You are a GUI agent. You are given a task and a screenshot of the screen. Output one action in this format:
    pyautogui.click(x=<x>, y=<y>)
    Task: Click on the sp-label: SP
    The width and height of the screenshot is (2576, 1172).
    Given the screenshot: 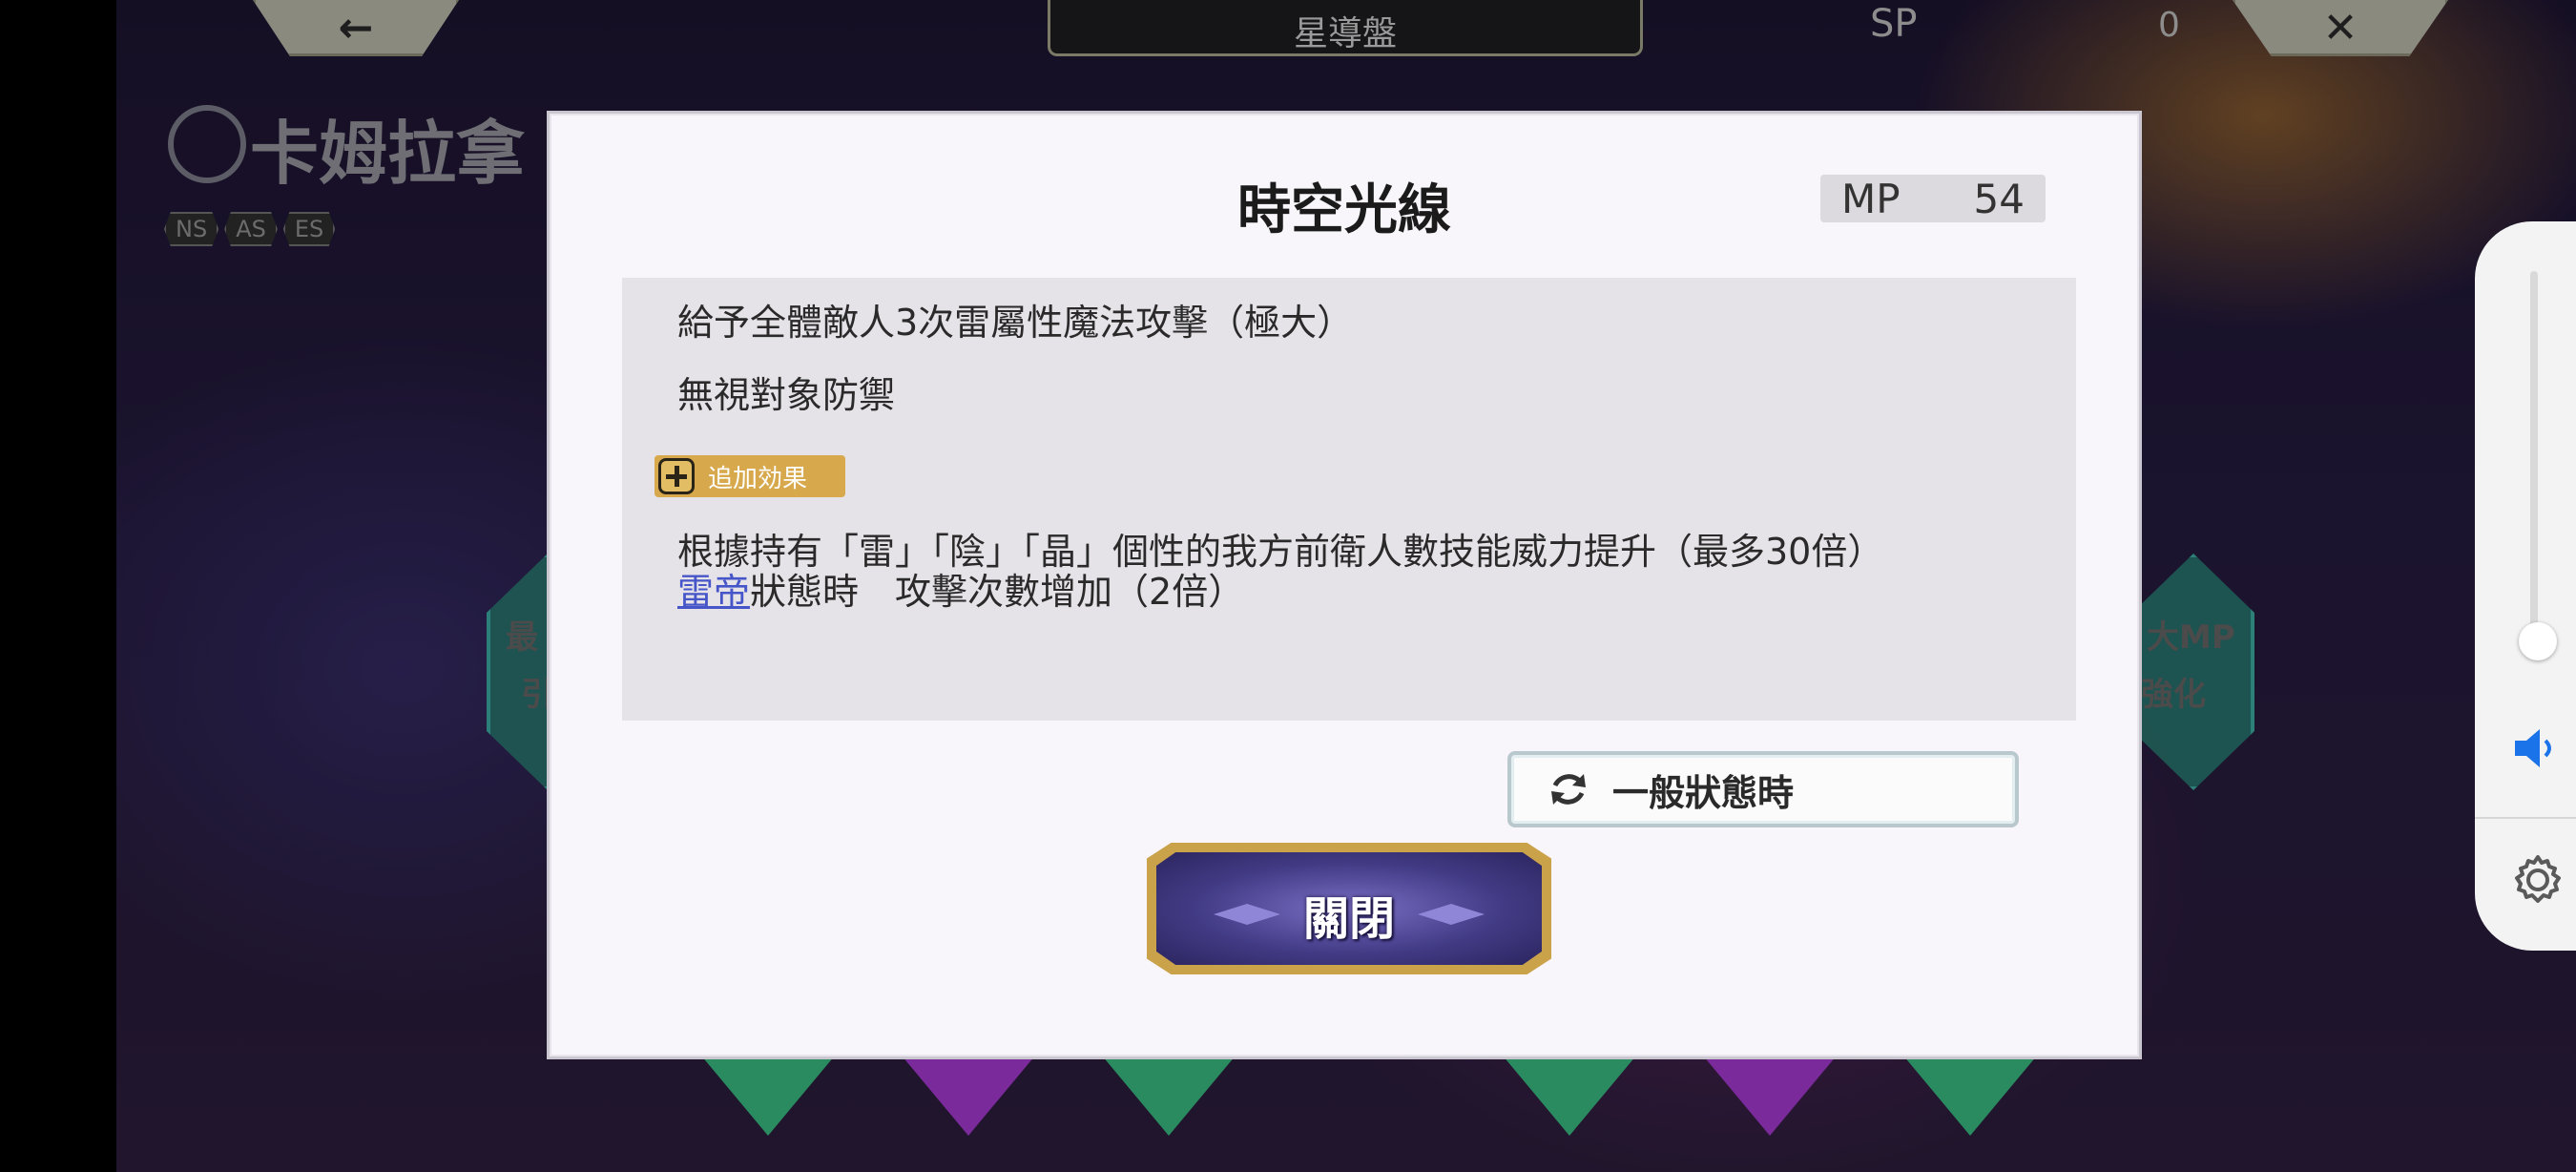 What is the action you would take?
    pyautogui.click(x=1894, y=24)
    